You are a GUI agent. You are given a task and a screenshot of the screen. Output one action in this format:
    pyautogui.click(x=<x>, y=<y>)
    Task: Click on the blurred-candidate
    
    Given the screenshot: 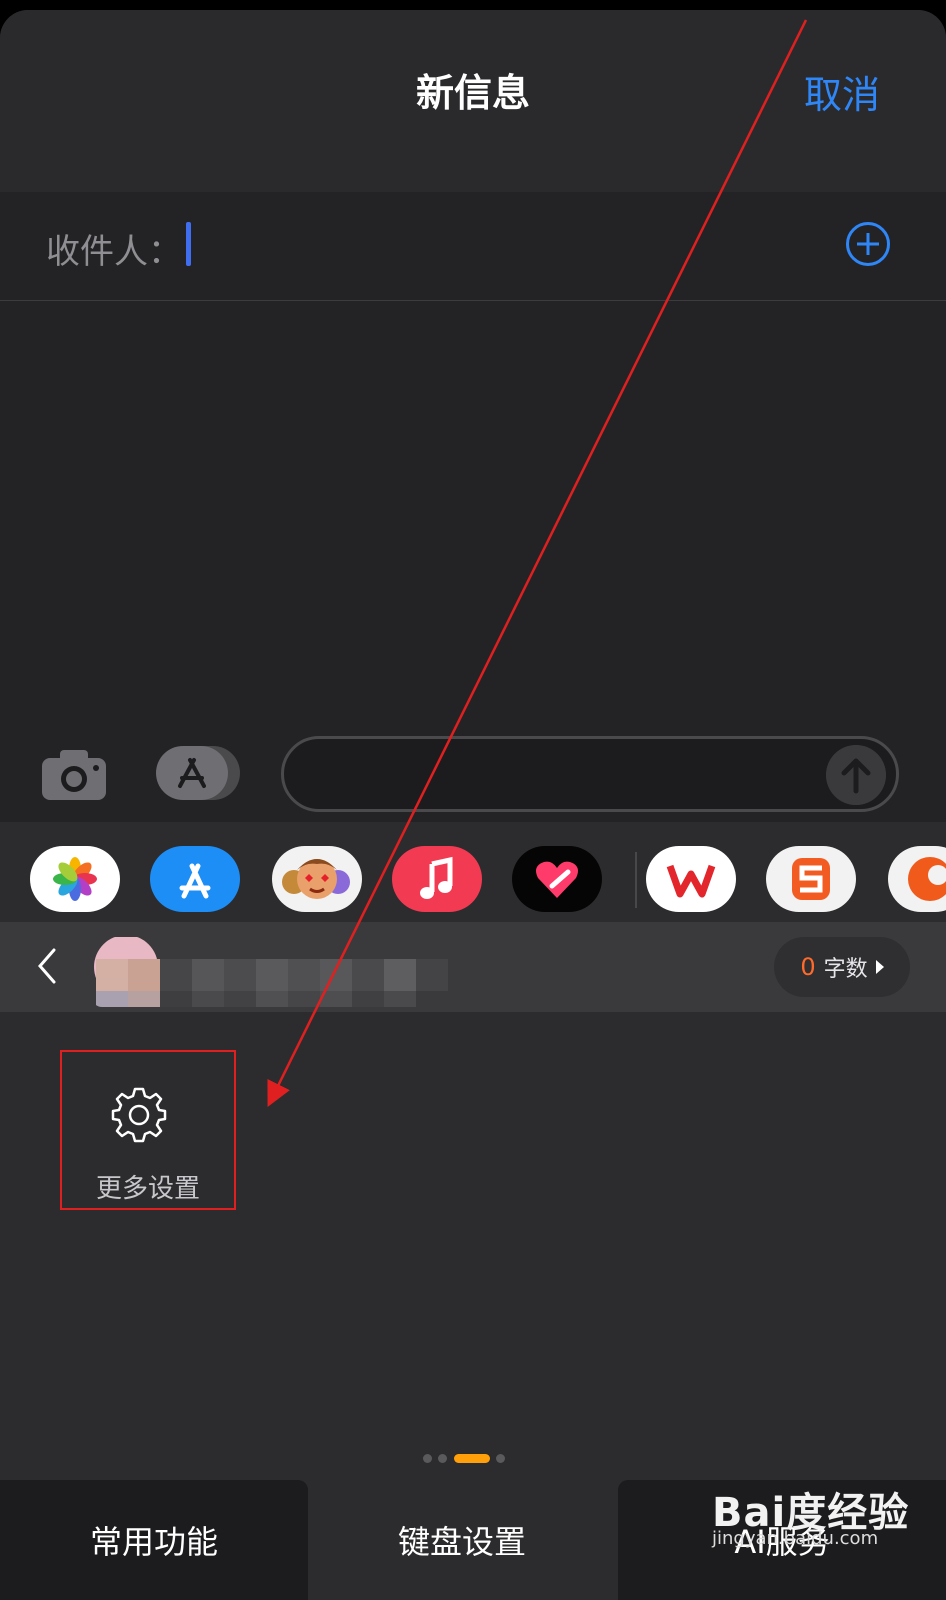 What is the action you would take?
    pyautogui.click(x=276, y=972)
    